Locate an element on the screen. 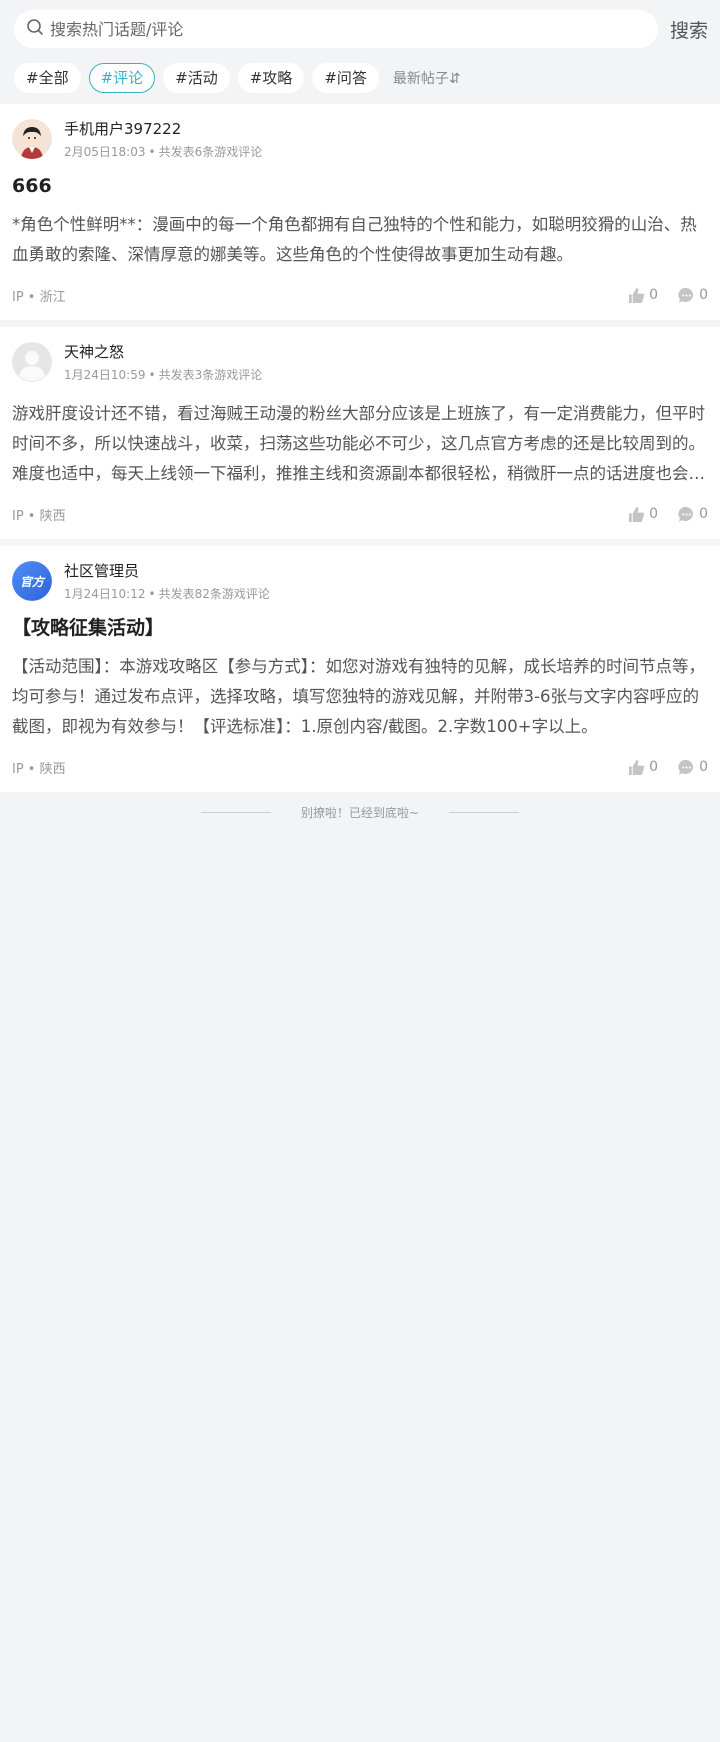 Image resolution: width=720 pixels, height=1742 pixels. end-of-list: 别撩啦！已经到底啦~ is located at coordinates (360, 812).